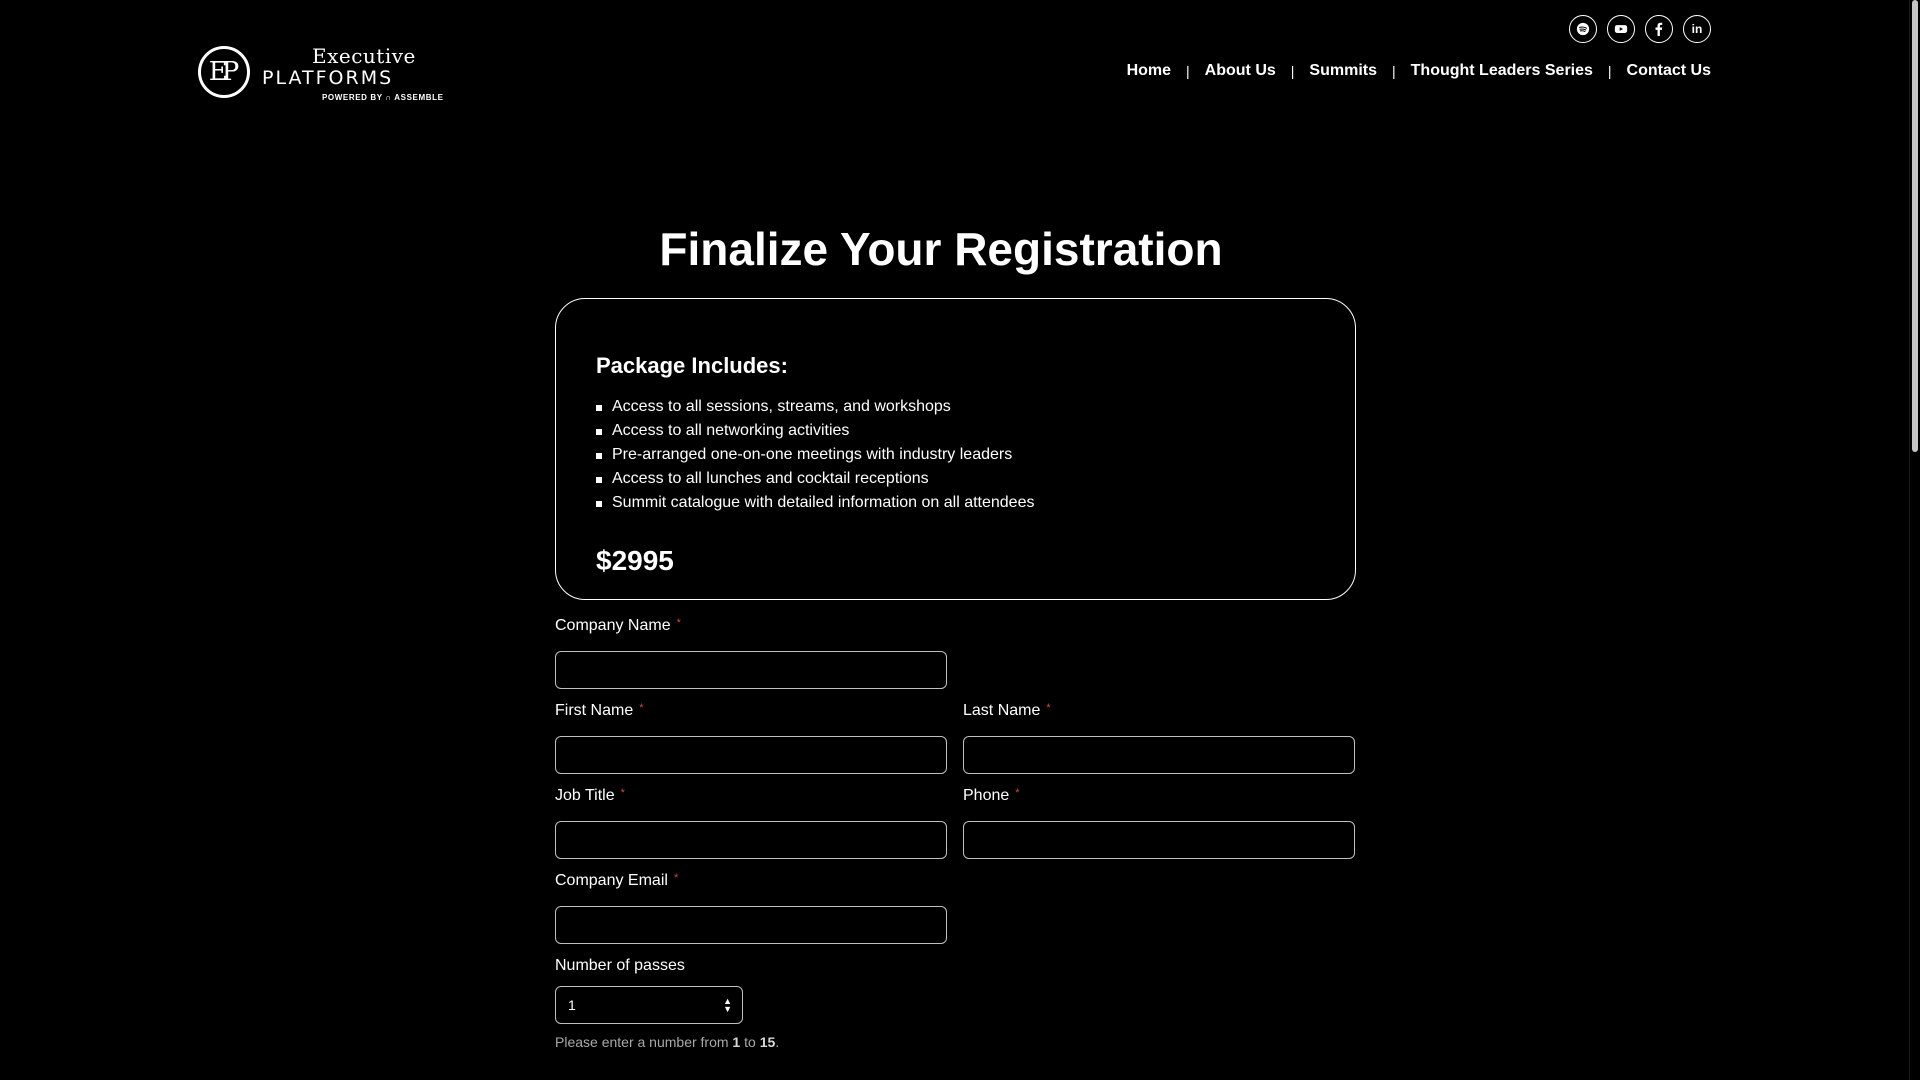 This screenshot has width=1920, height=1080. Describe the element at coordinates (1159, 755) in the screenshot. I see `last-name-input` at that location.